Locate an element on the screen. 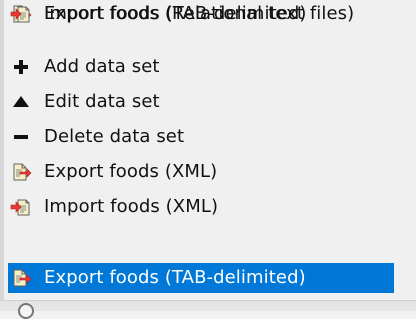 The image size is (416, 319). menu-item-label: Export foods (XML) is located at coordinates (131, 171).